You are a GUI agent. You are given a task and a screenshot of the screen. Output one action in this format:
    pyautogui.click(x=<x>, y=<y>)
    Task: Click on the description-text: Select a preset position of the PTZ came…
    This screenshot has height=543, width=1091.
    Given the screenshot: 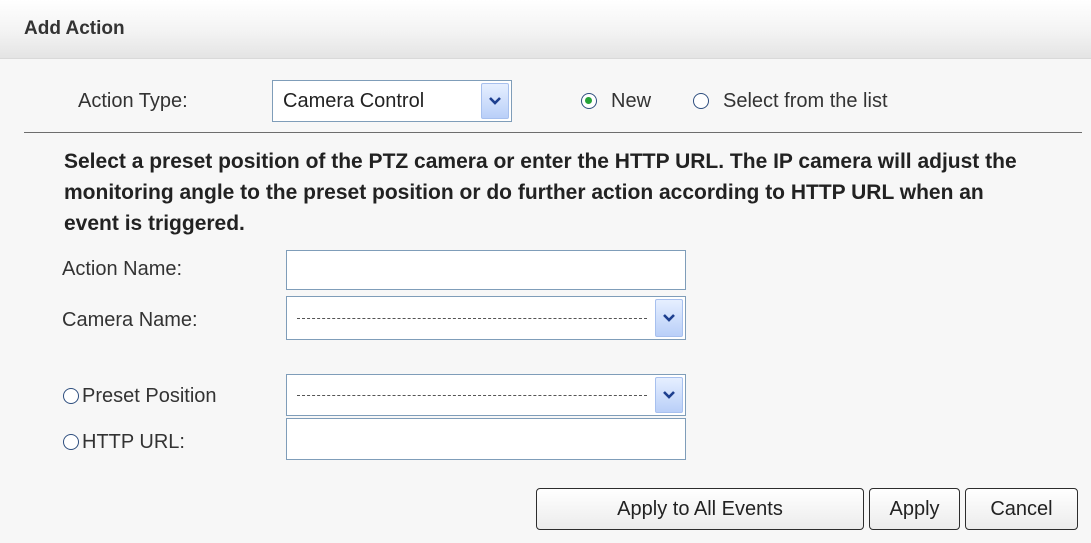 What is the action you would take?
    pyautogui.click(x=540, y=192)
    